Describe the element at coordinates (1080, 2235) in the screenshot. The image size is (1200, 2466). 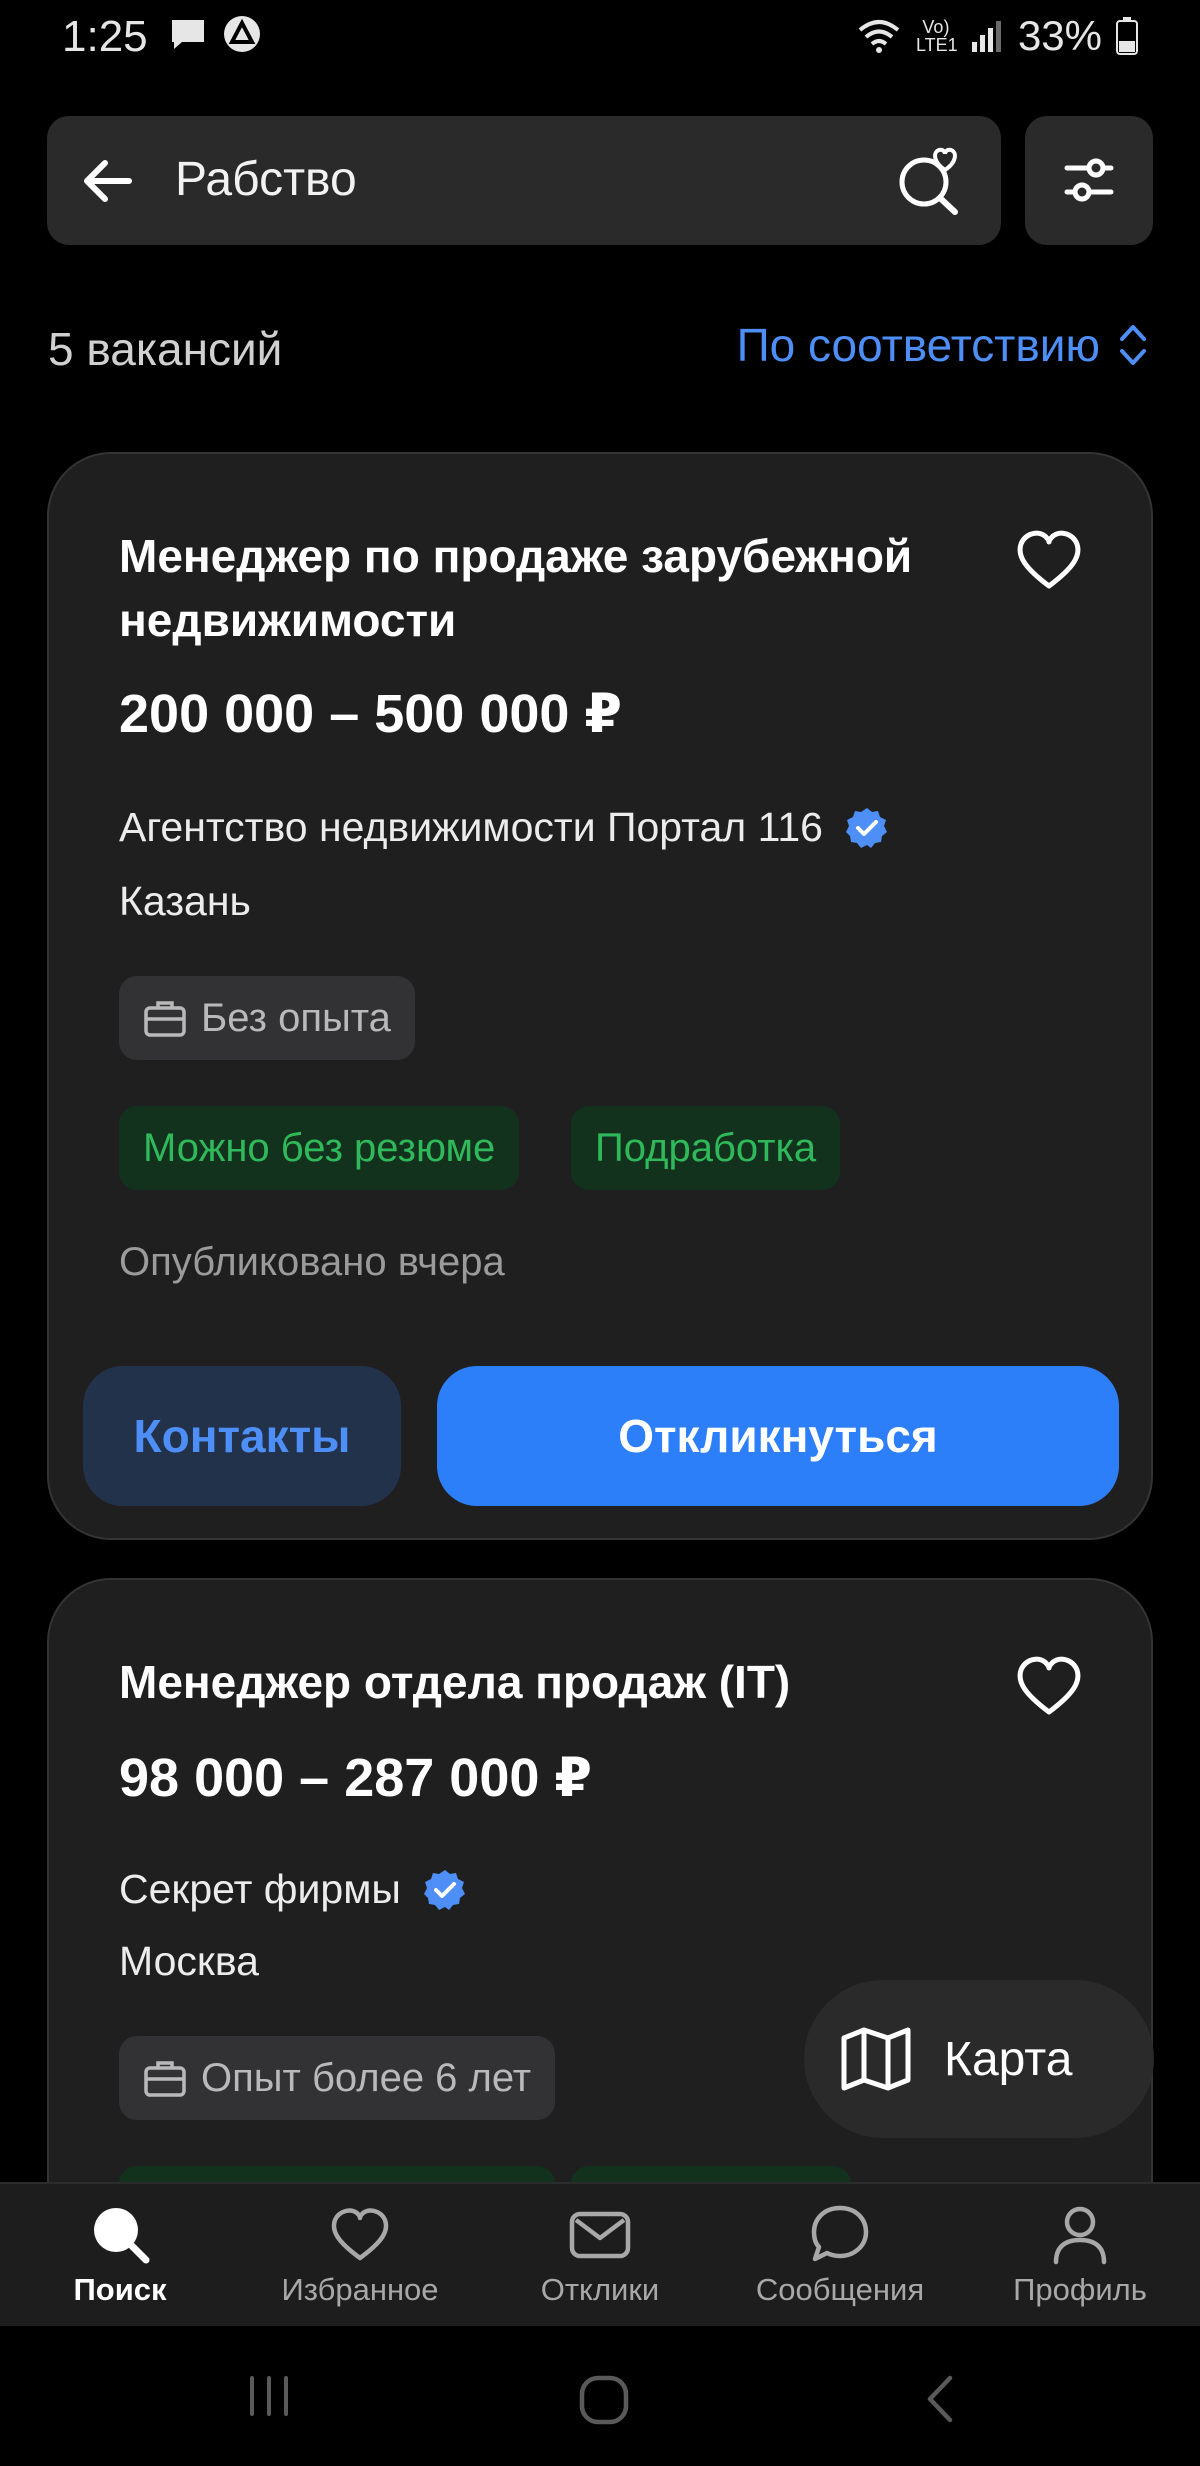
I see `person-icon` at that location.